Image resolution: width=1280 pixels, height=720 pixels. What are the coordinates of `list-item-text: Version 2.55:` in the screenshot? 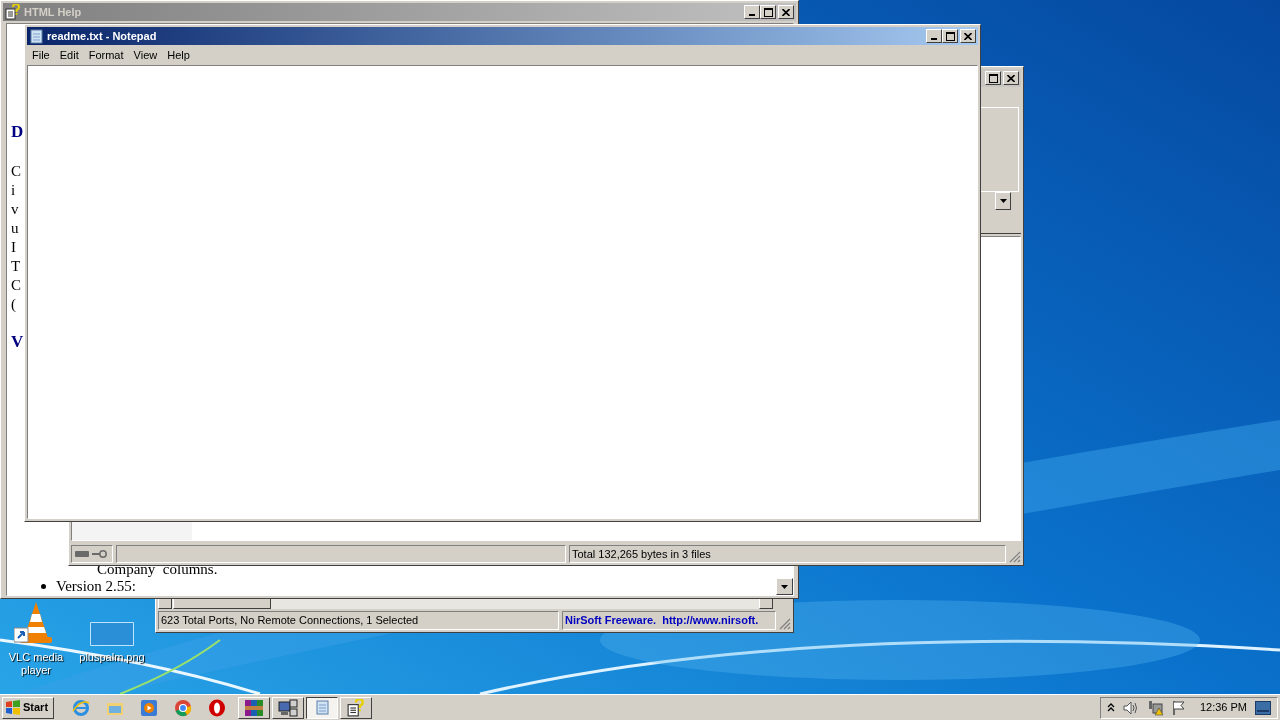 It's located at (96, 586).